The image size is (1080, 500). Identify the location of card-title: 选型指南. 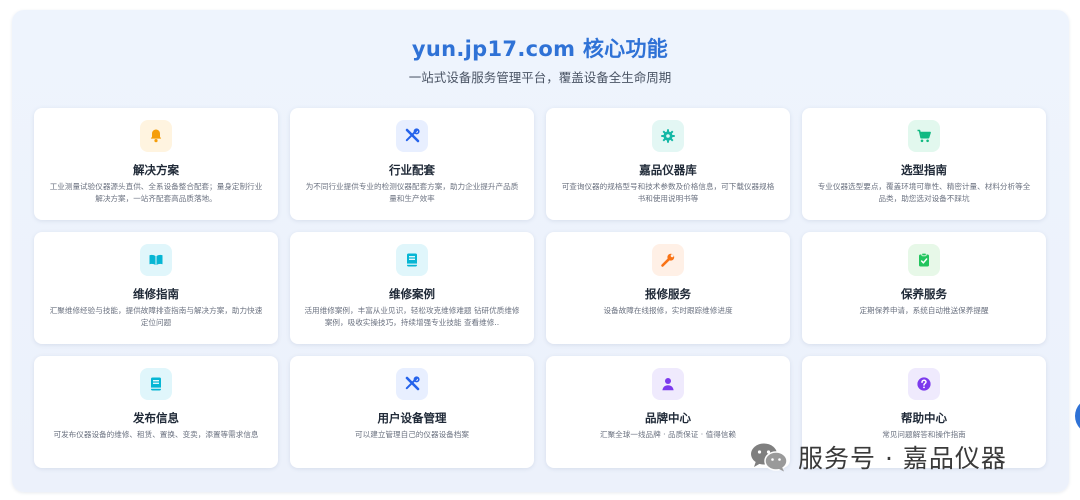
(924, 170).